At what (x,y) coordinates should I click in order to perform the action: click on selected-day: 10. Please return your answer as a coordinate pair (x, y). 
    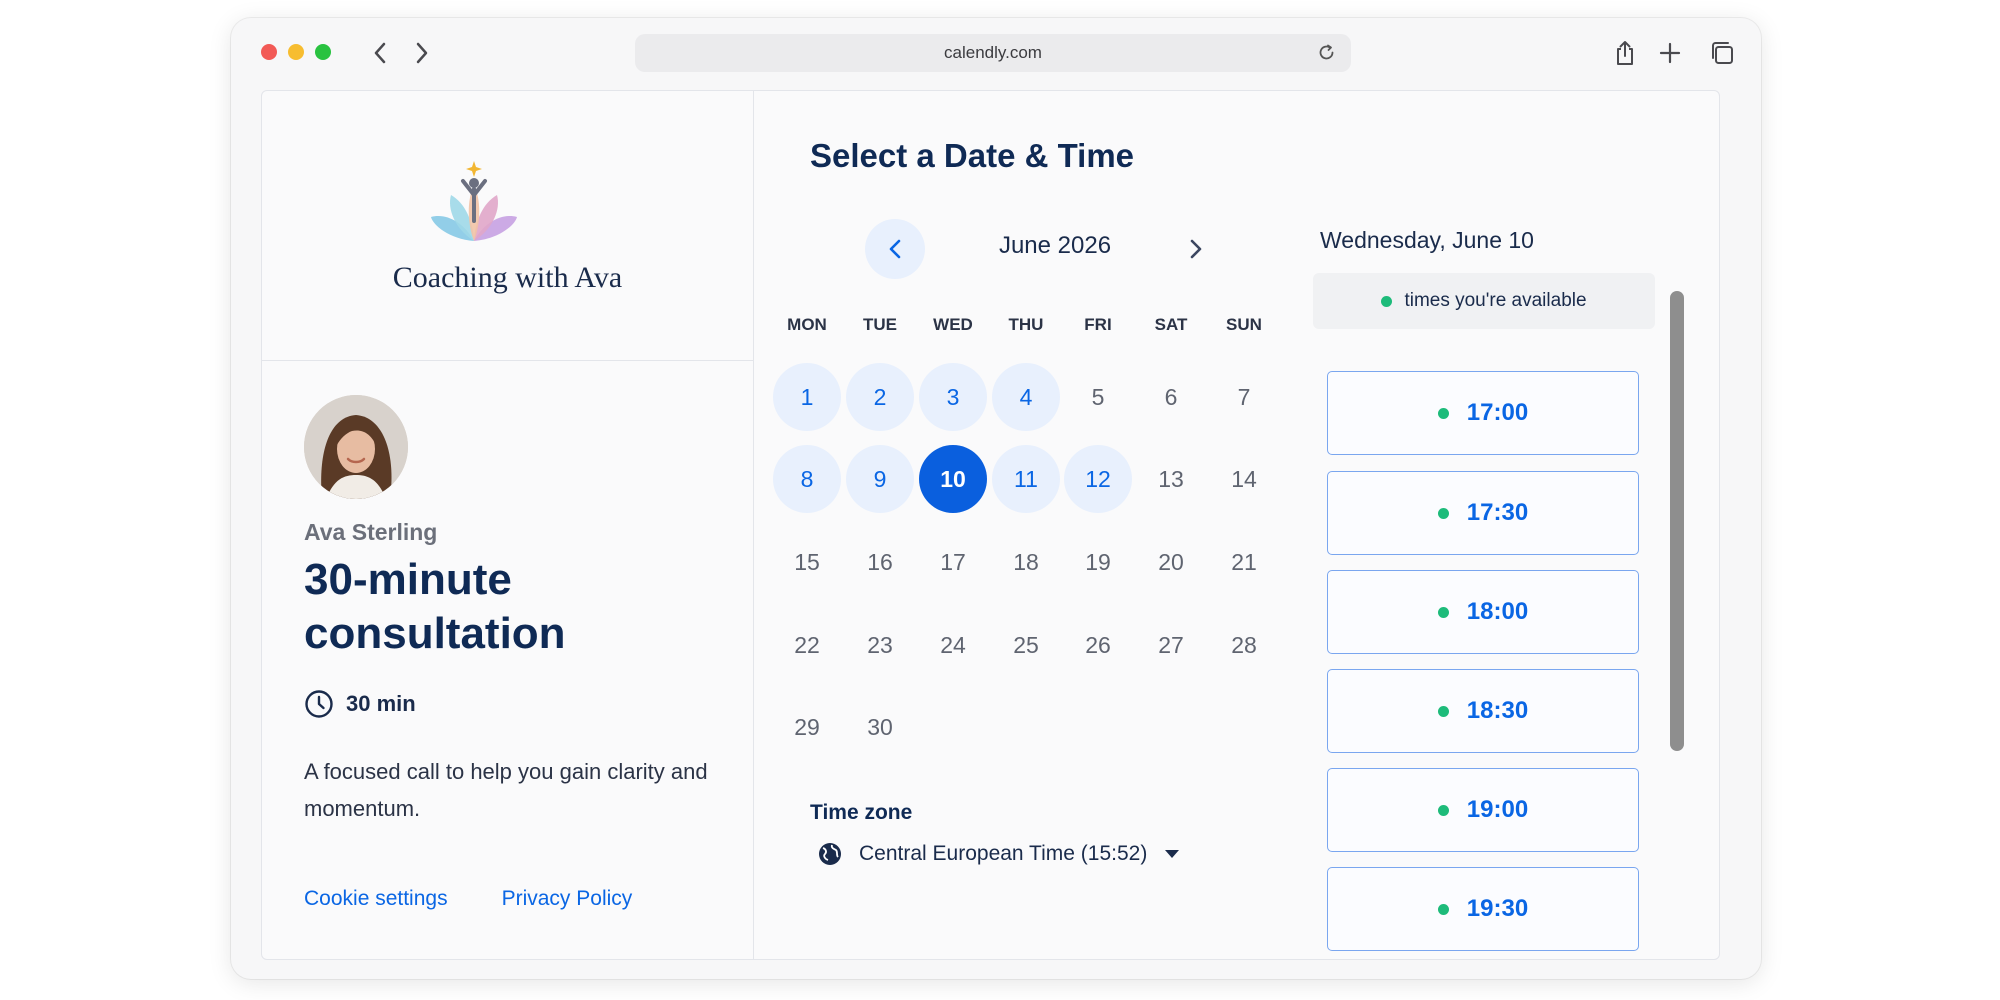
    Looking at the image, I should click on (953, 479).